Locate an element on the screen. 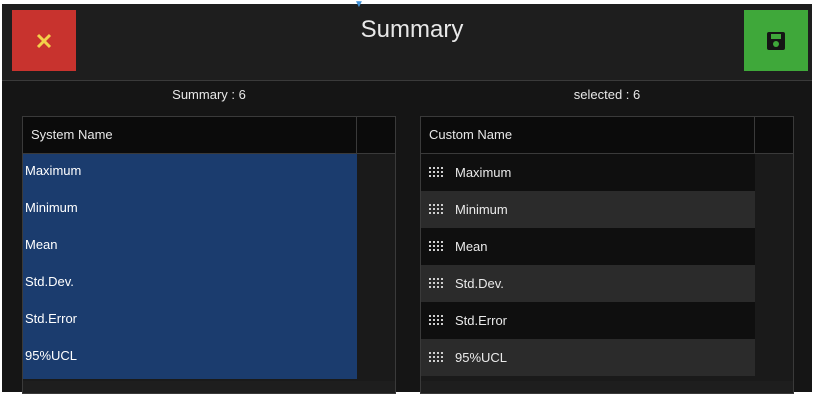 This screenshot has width=814, height=394. list-item-95-ucl: 95%UCL is located at coordinates (190, 357).